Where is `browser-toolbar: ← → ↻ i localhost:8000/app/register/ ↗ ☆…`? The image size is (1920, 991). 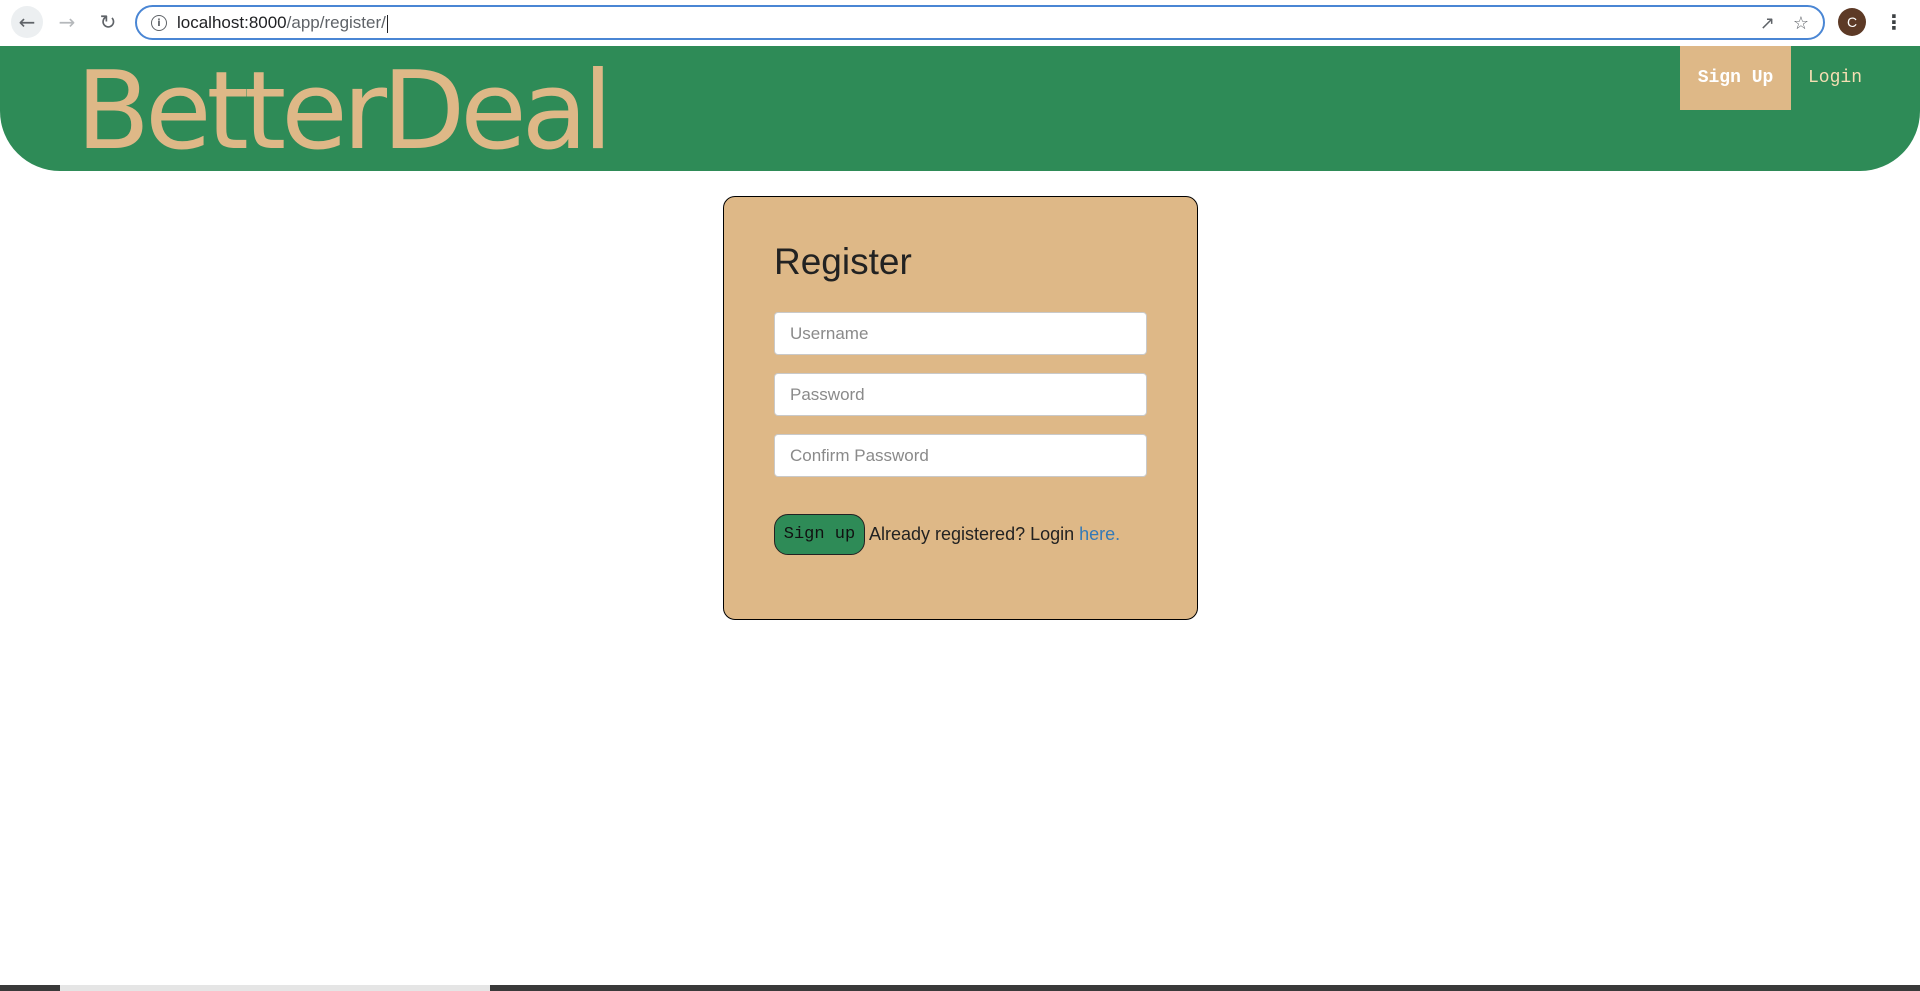
browser-toolbar: ← → ↻ i localhost:8000/app/register/ ↗ ☆… is located at coordinates (960, 22).